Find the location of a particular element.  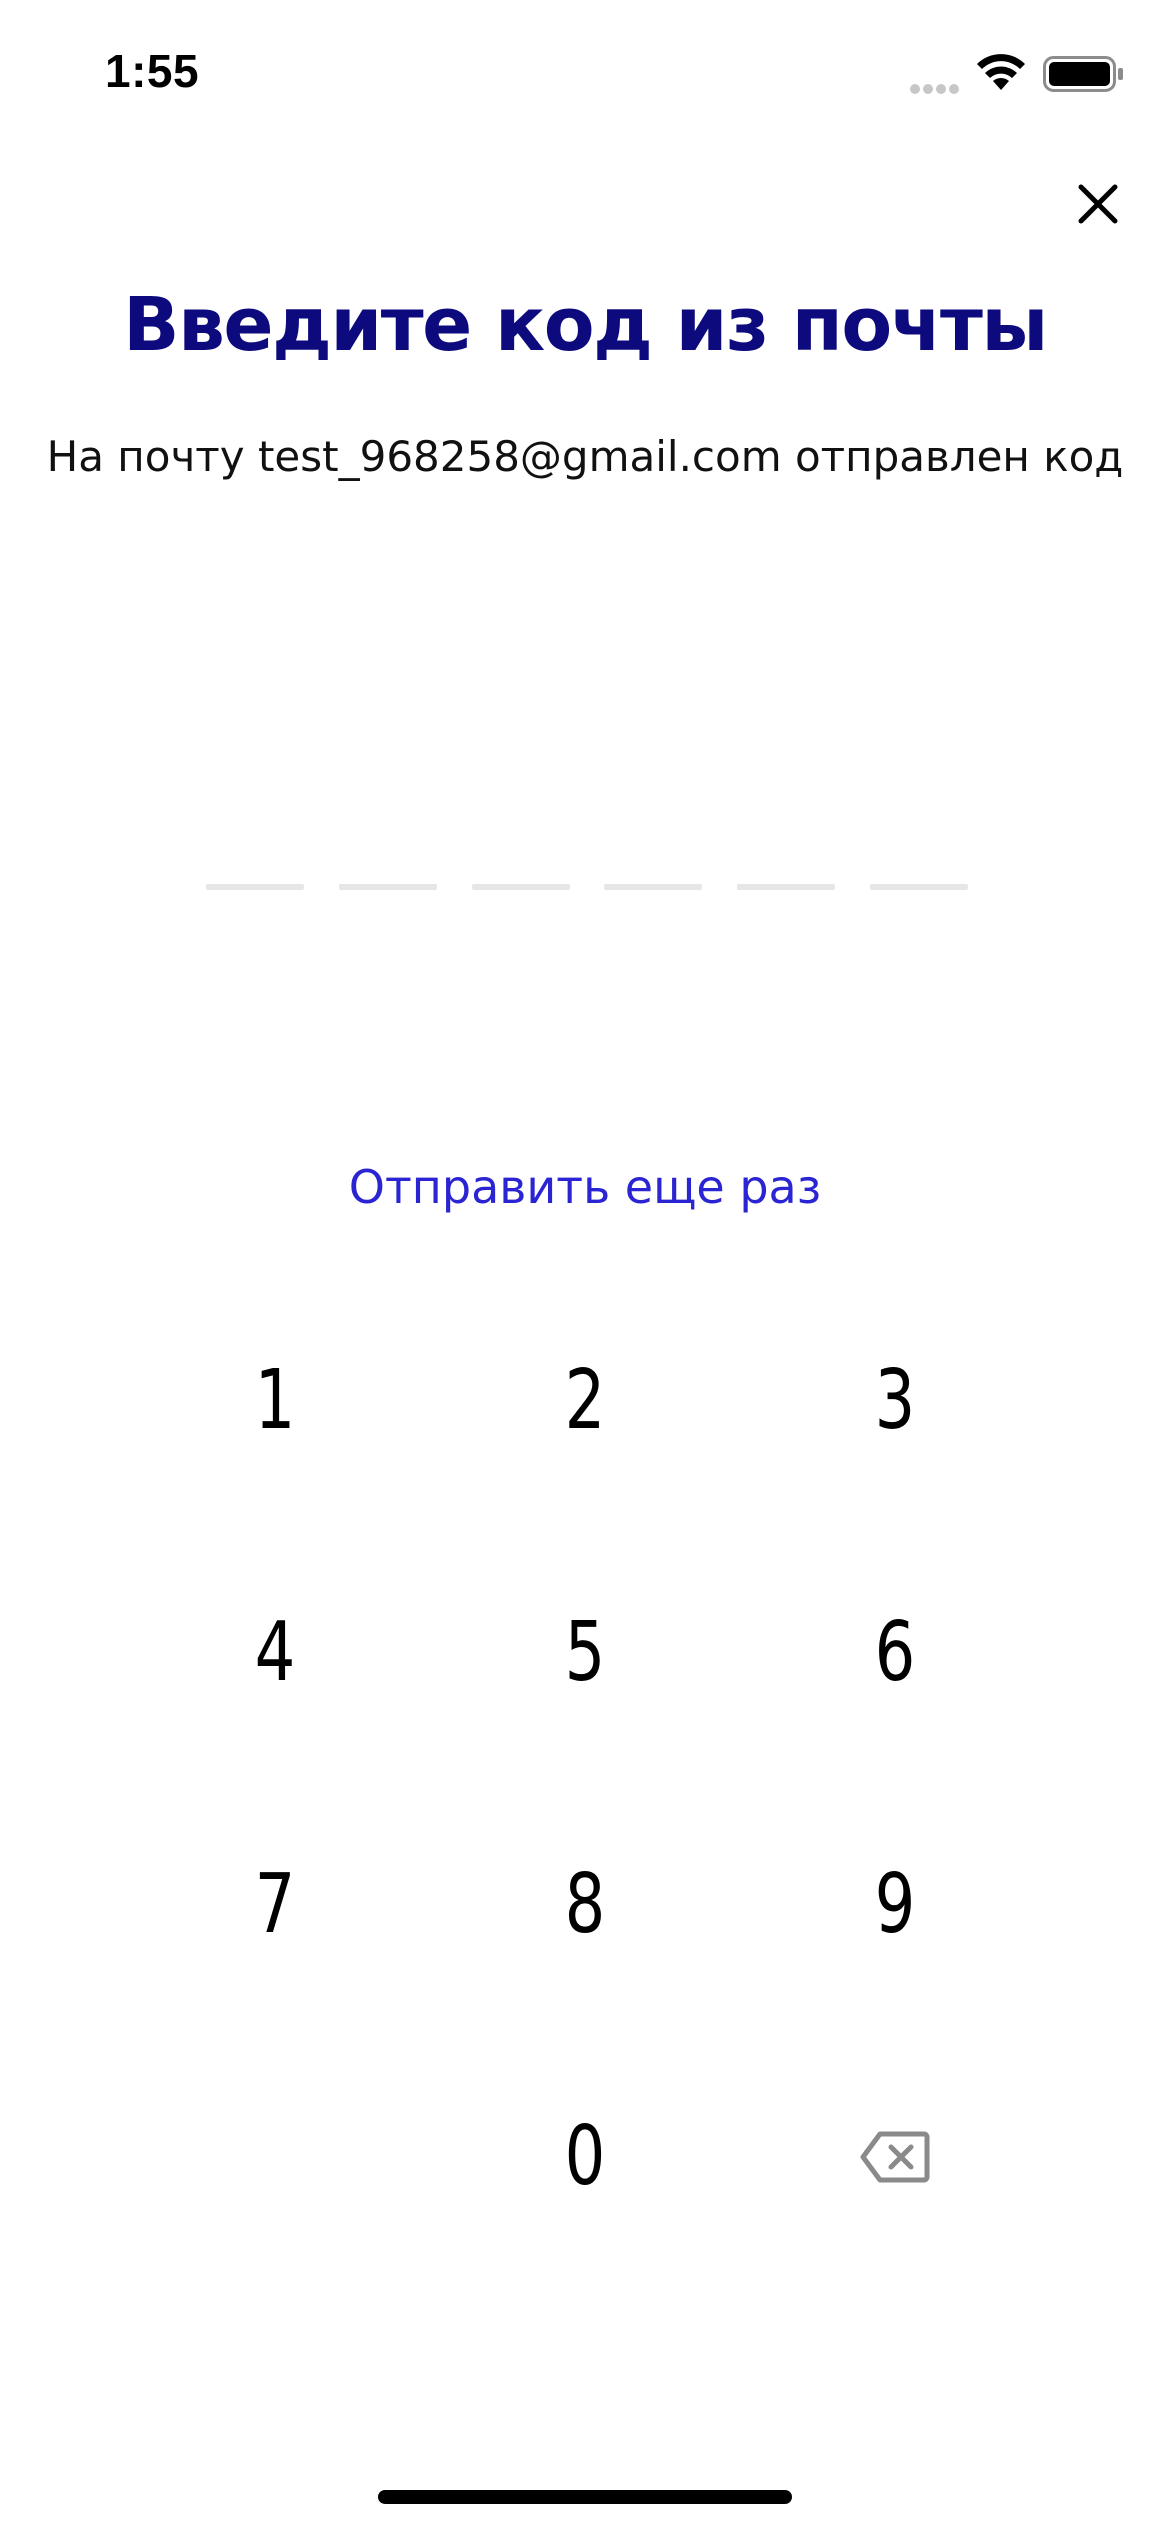

delete-button is located at coordinates (895, 2156).